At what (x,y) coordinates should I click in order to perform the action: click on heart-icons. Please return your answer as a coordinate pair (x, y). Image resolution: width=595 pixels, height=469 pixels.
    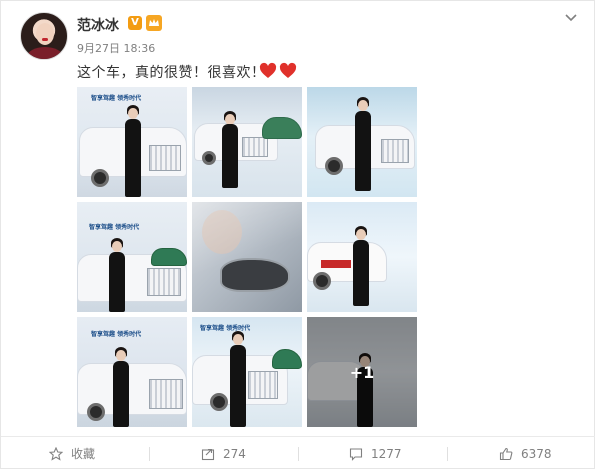
    Looking at the image, I should click on (279, 73).